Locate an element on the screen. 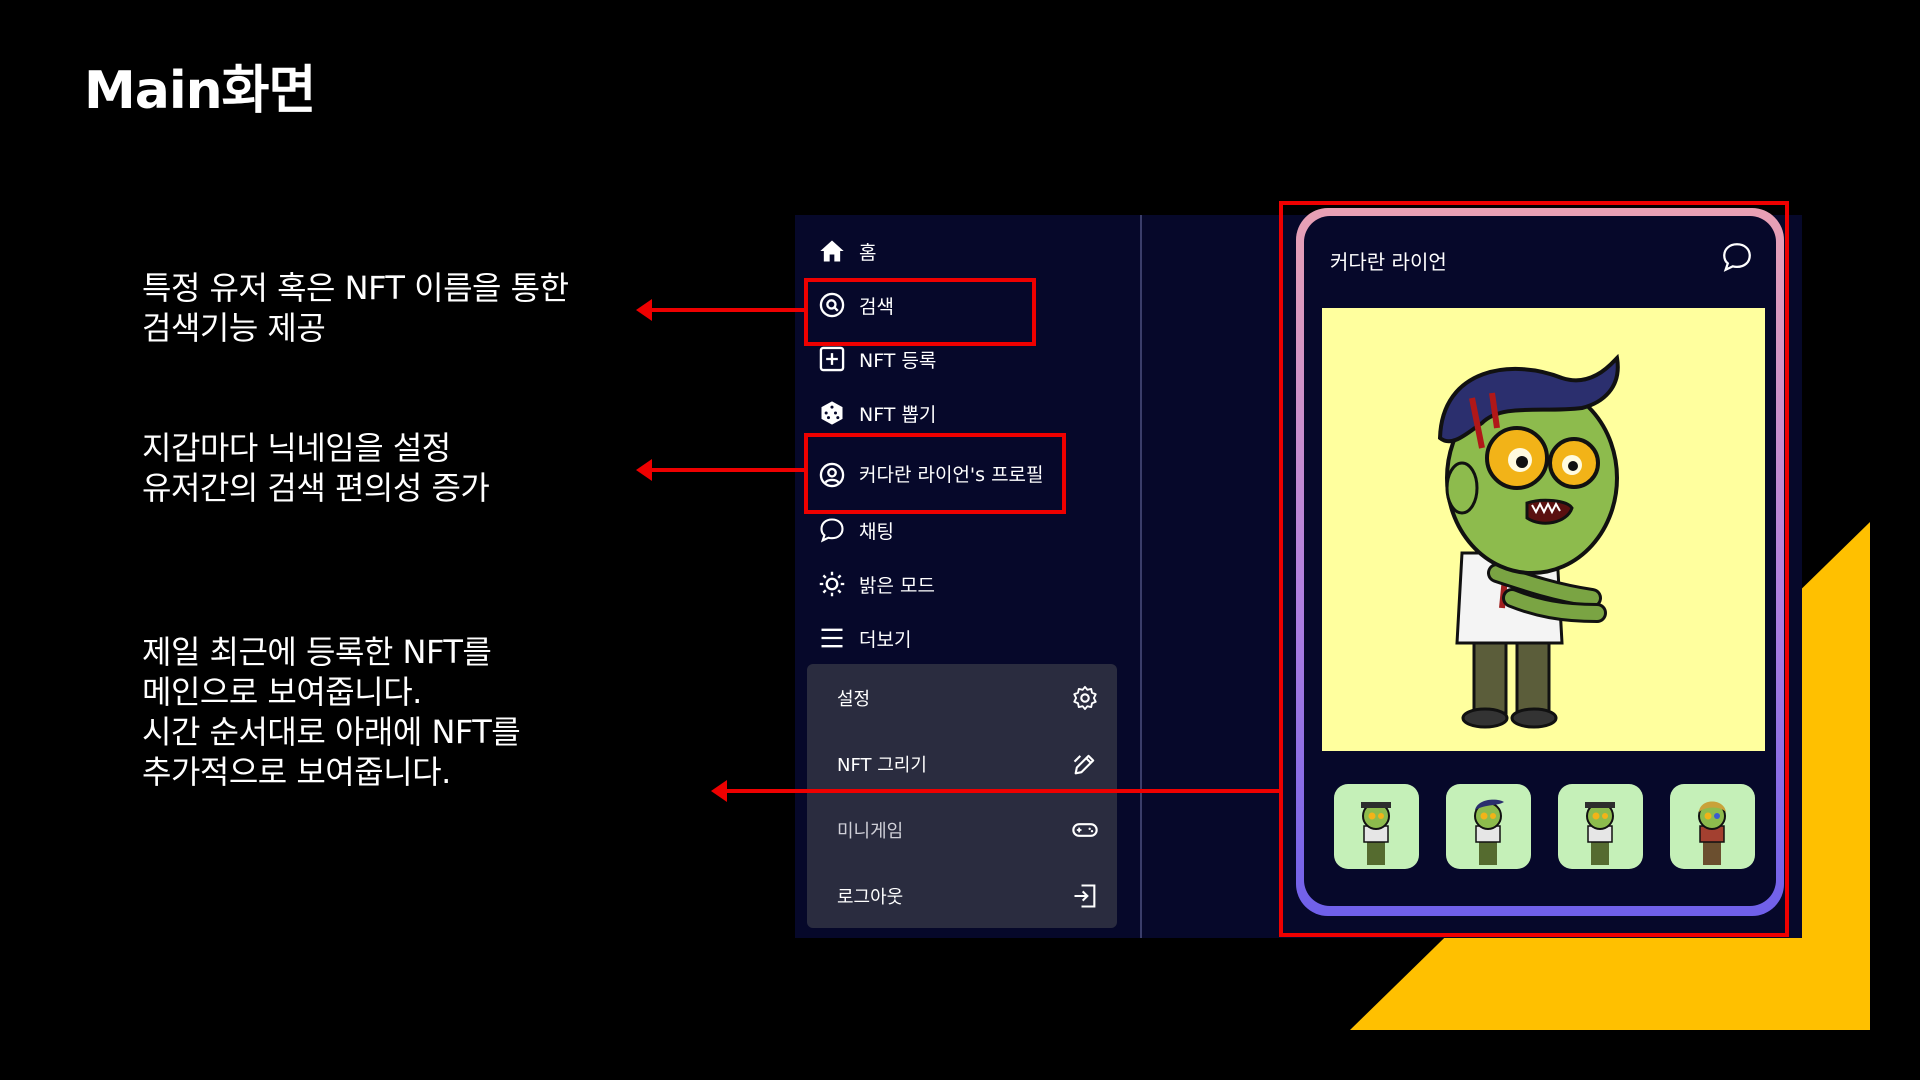  menu-icon is located at coordinates (832, 638).